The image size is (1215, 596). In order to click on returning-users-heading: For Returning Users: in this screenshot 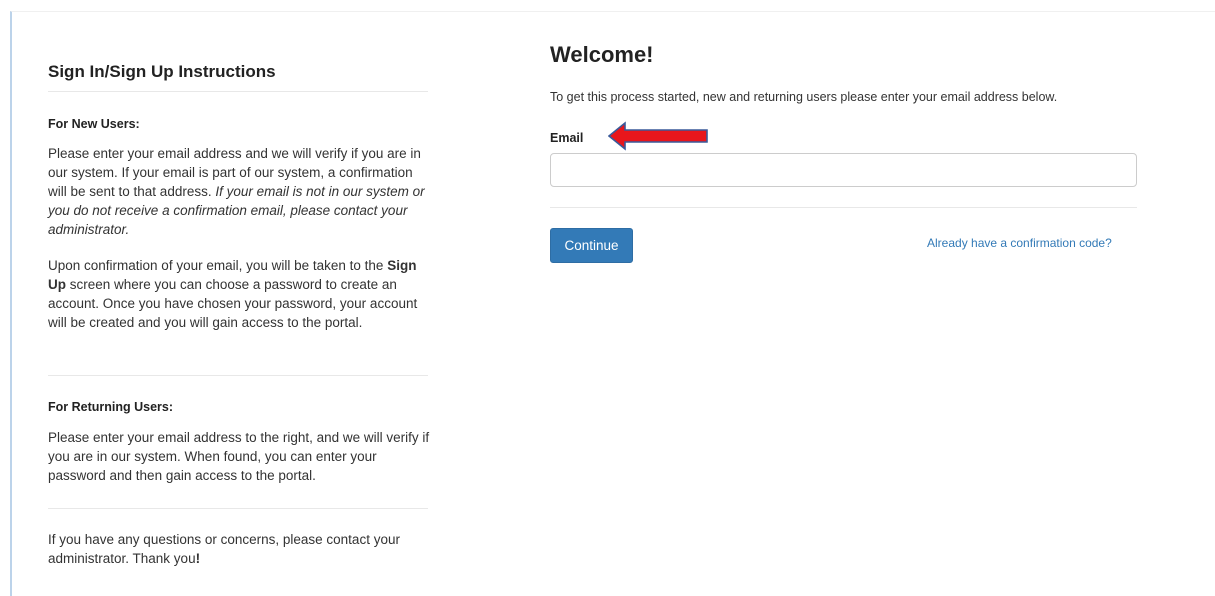, I will do `click(111, 407)`.